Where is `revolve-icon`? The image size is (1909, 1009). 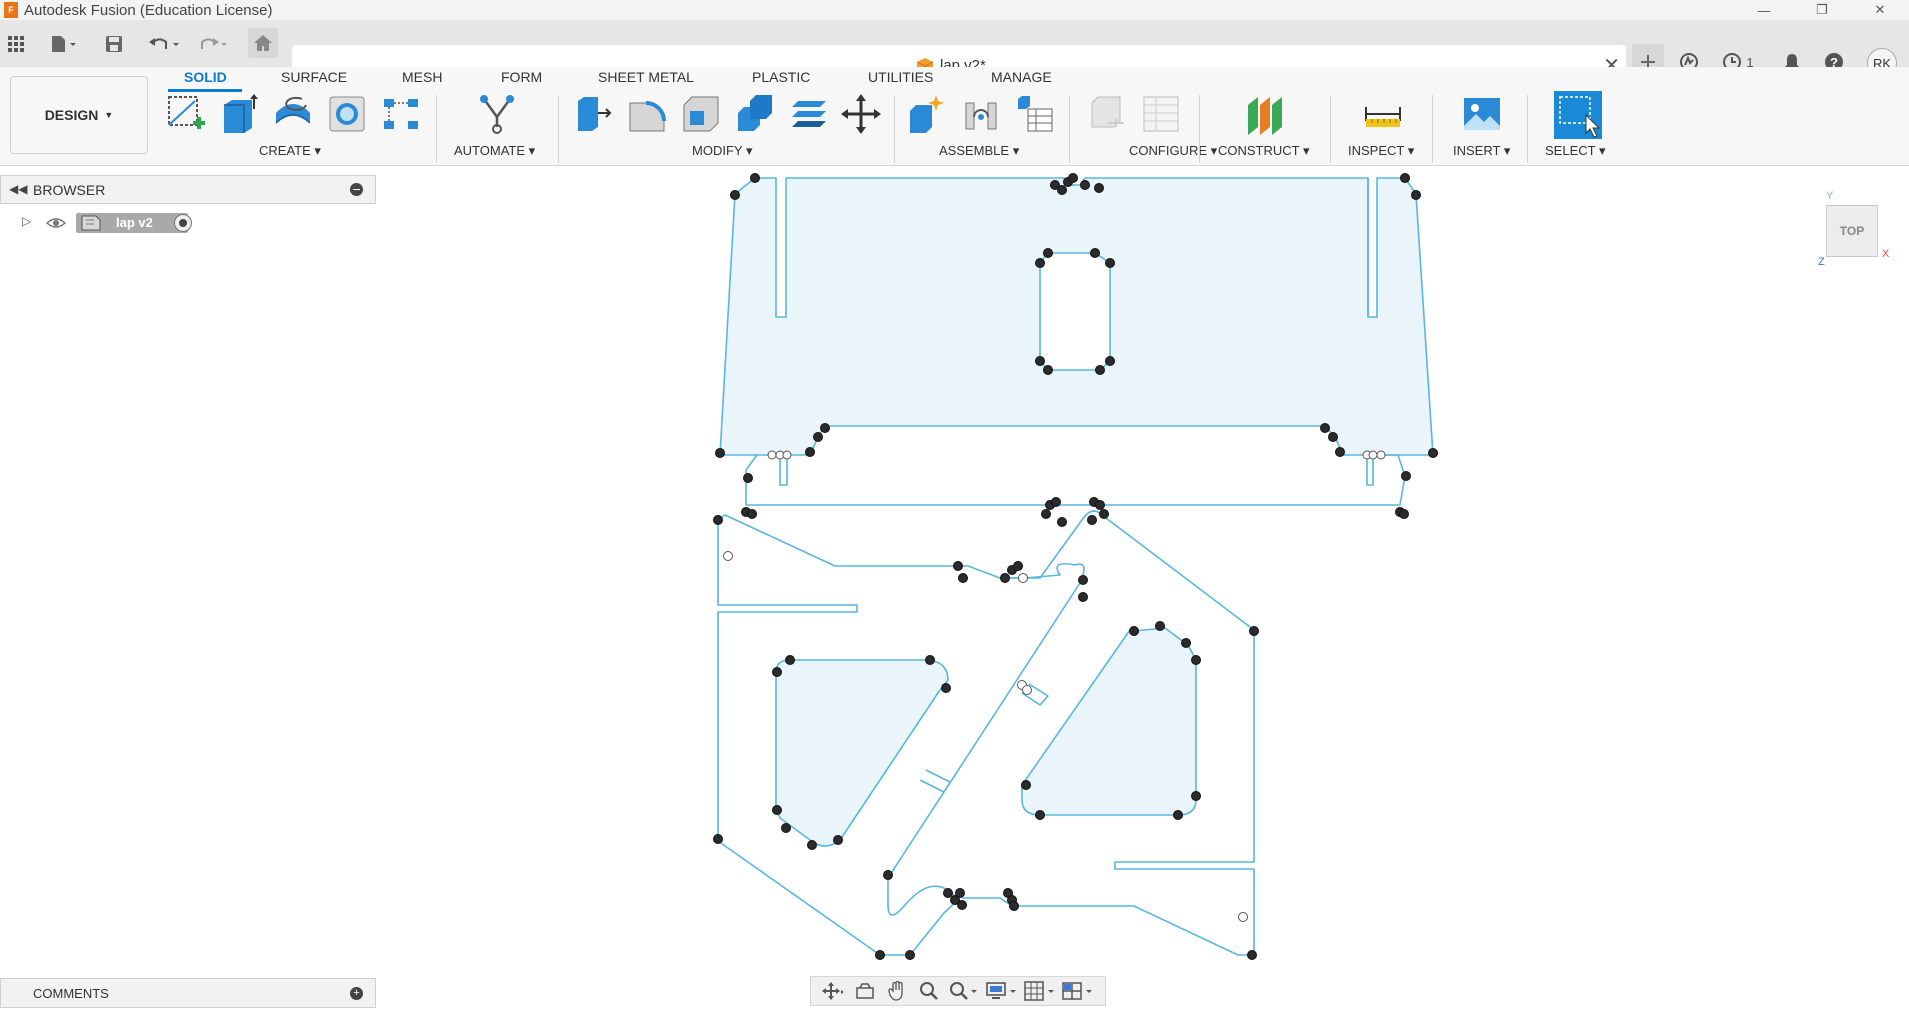
revolve-icon is located at coordinates (293, 114).